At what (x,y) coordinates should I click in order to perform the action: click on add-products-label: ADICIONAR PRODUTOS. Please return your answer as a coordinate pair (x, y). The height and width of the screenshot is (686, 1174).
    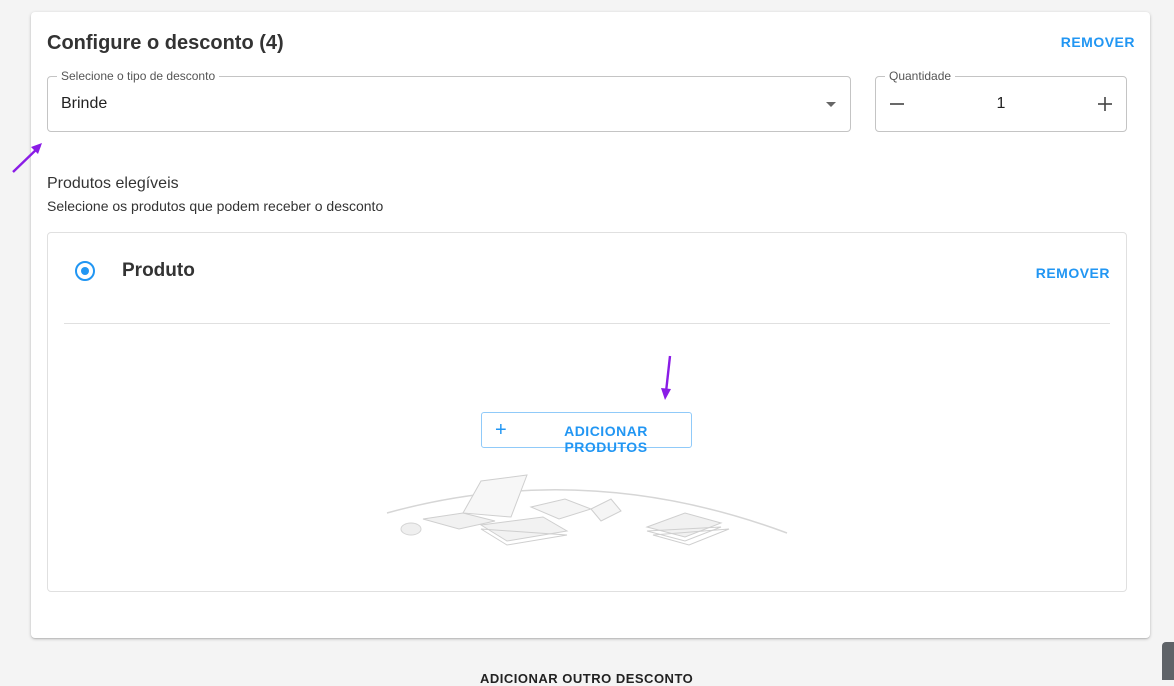
    Looking at the image, I should click on (606, 439).